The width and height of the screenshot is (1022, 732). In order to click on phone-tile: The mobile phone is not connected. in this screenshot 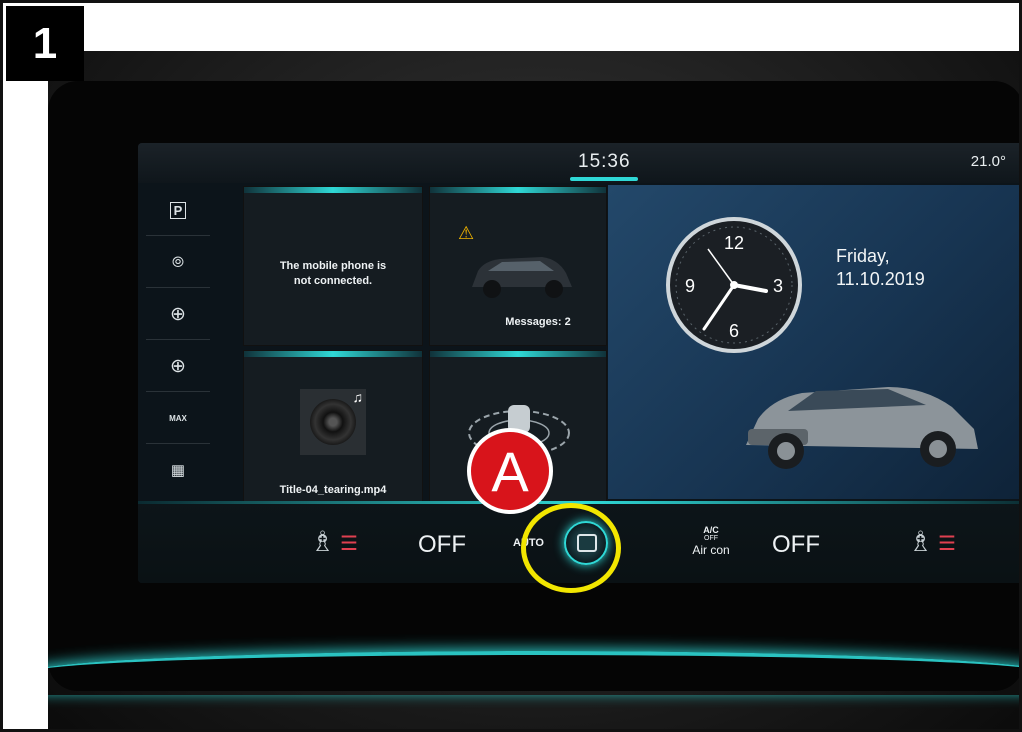, I will do `click(333, 266)`.